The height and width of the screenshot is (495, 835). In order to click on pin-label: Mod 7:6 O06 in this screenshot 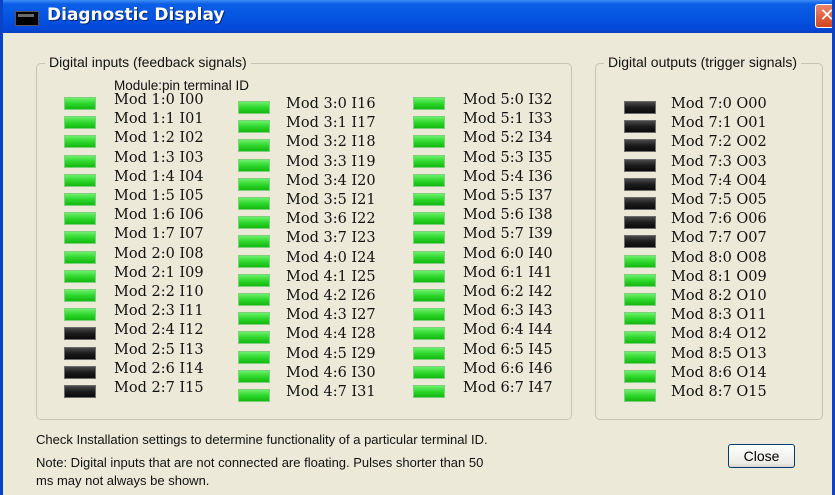, I will do `click(719, 219)`.